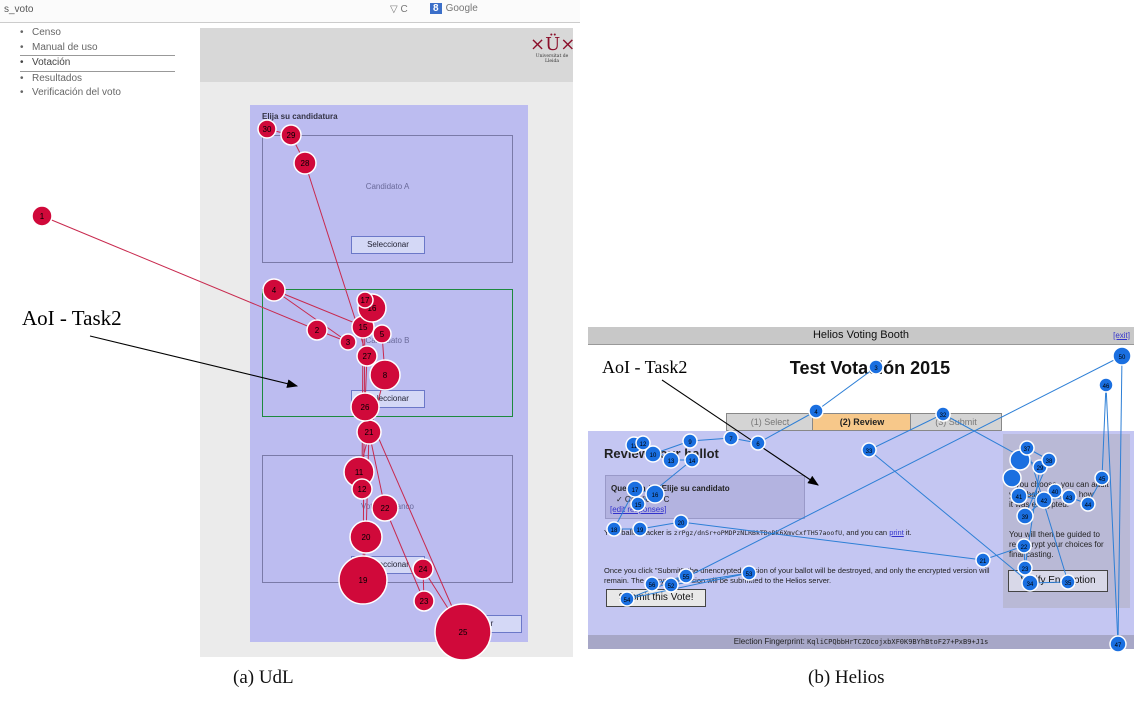  What do you see at coordinates (692, 462) in the screenshot?
I see `fixation-number: 14` at bounding box center [692, 462].